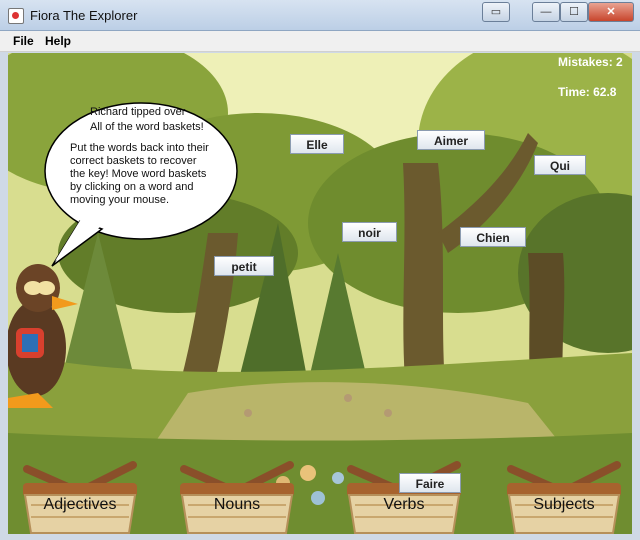 This screenshot has width=640, height=540. I want to click on basket-label: Nouns, so click(237, 504).